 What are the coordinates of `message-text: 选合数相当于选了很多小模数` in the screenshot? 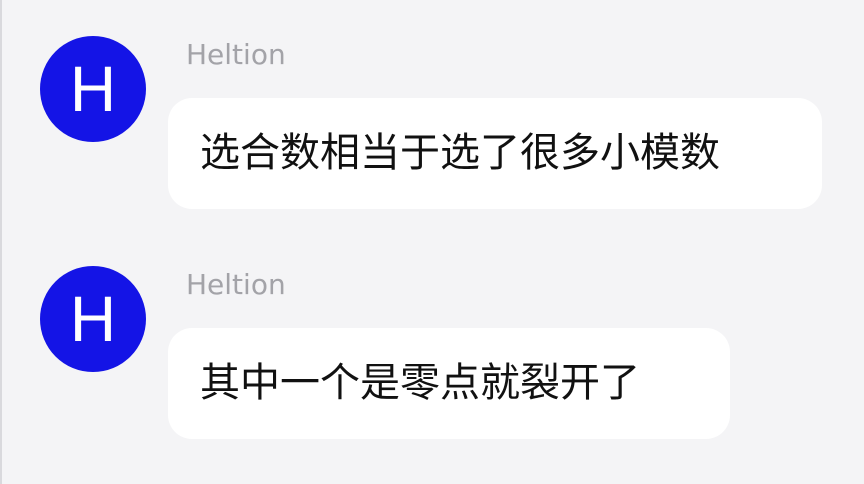 It's located at (460, 152).